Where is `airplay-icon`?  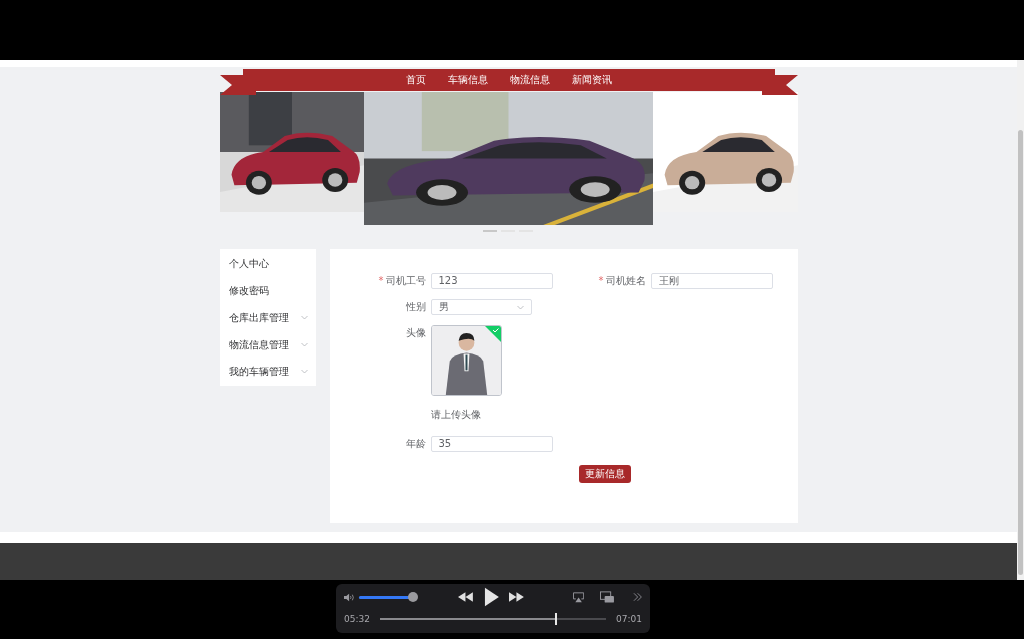 airplay-icon is located at coordinates (578, 597).